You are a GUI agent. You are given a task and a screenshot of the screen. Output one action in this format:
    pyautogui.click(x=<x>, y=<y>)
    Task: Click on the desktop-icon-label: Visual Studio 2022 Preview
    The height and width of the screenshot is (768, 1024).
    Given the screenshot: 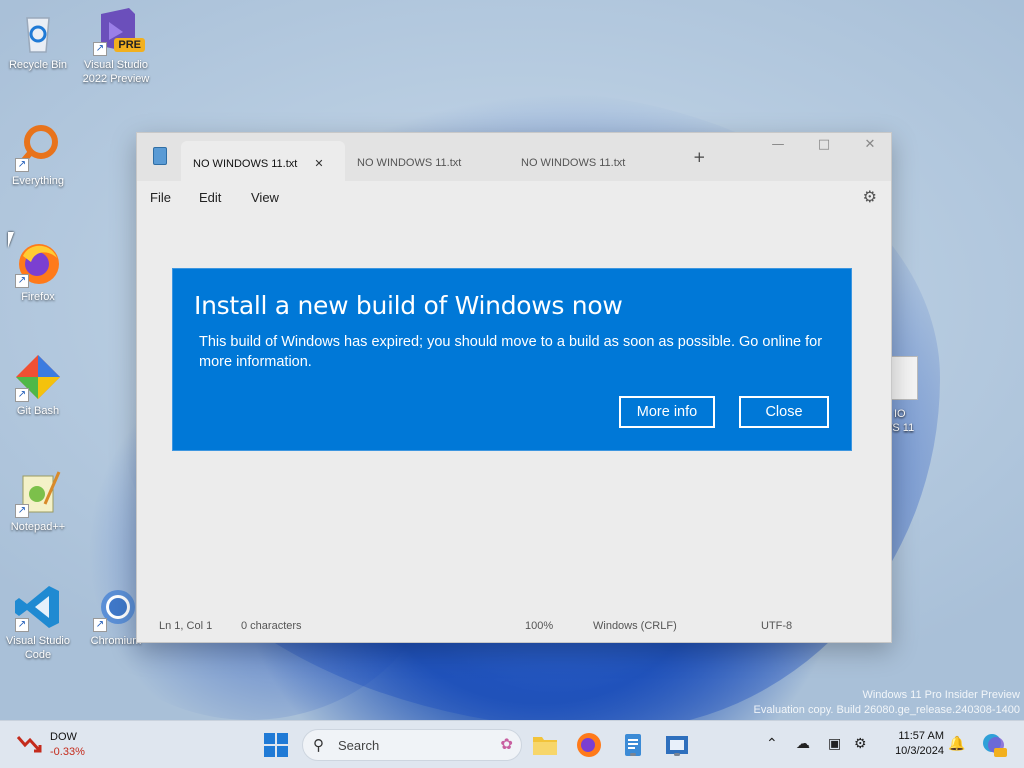 What is the action you would take?
    pyautogui.click(x=116, y=72)
    